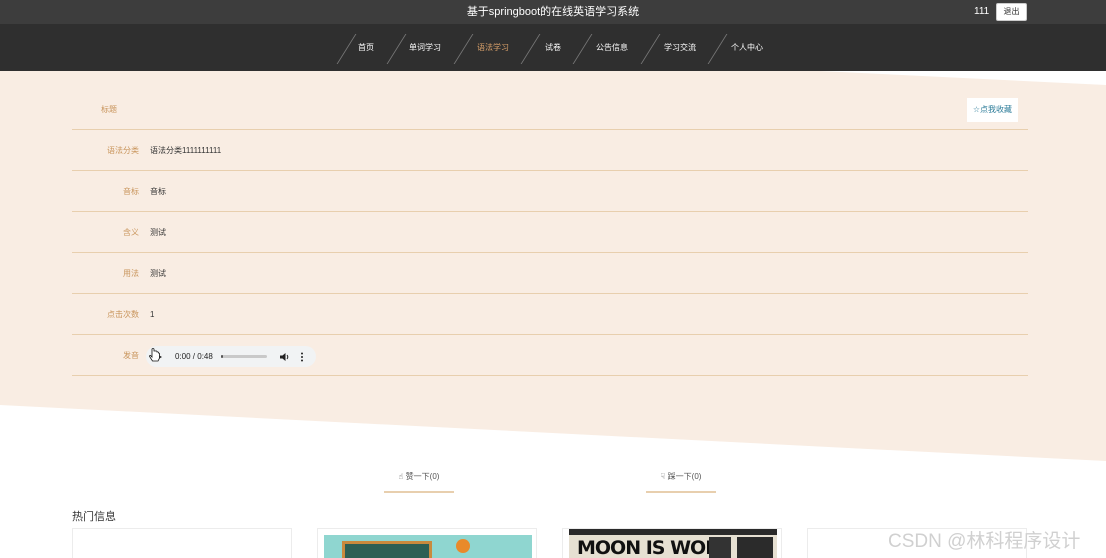 The height and width of the screenshot is (558, 1106). I want to click on card-image-board, so click(387, 549).